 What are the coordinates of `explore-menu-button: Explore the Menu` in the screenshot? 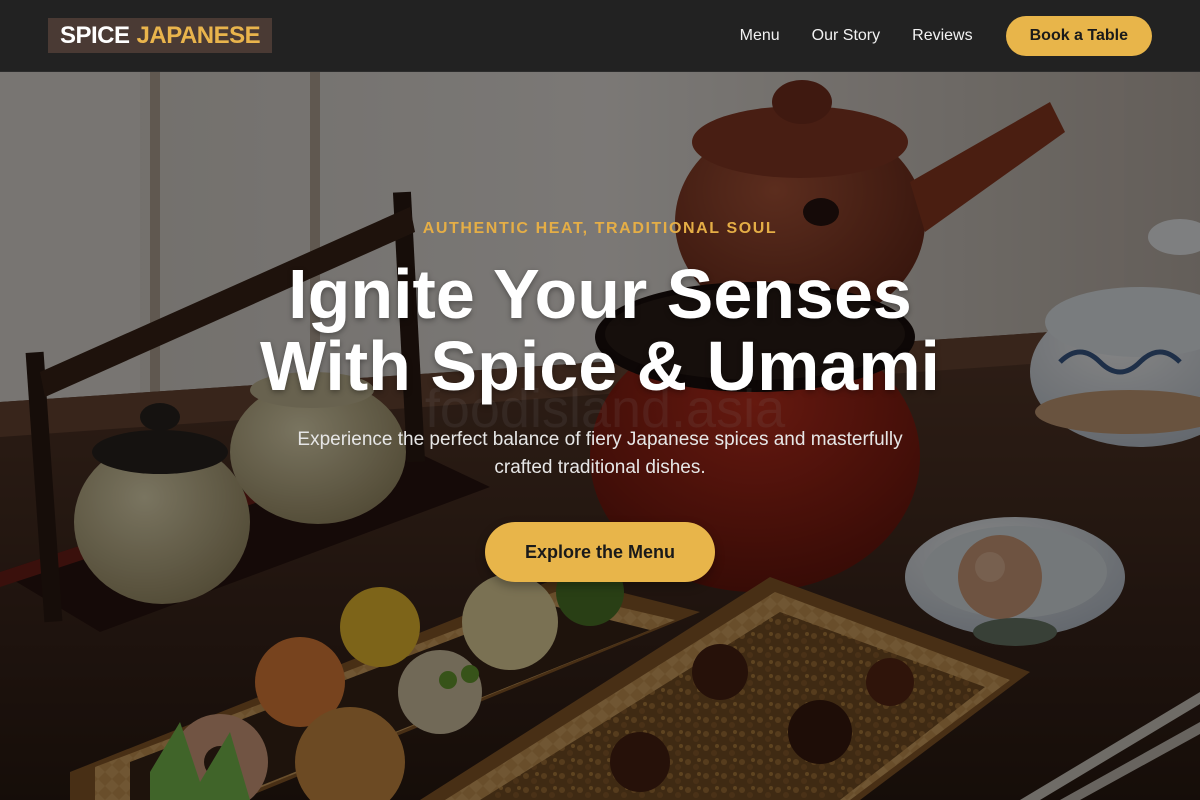 It's located at (600, 552).